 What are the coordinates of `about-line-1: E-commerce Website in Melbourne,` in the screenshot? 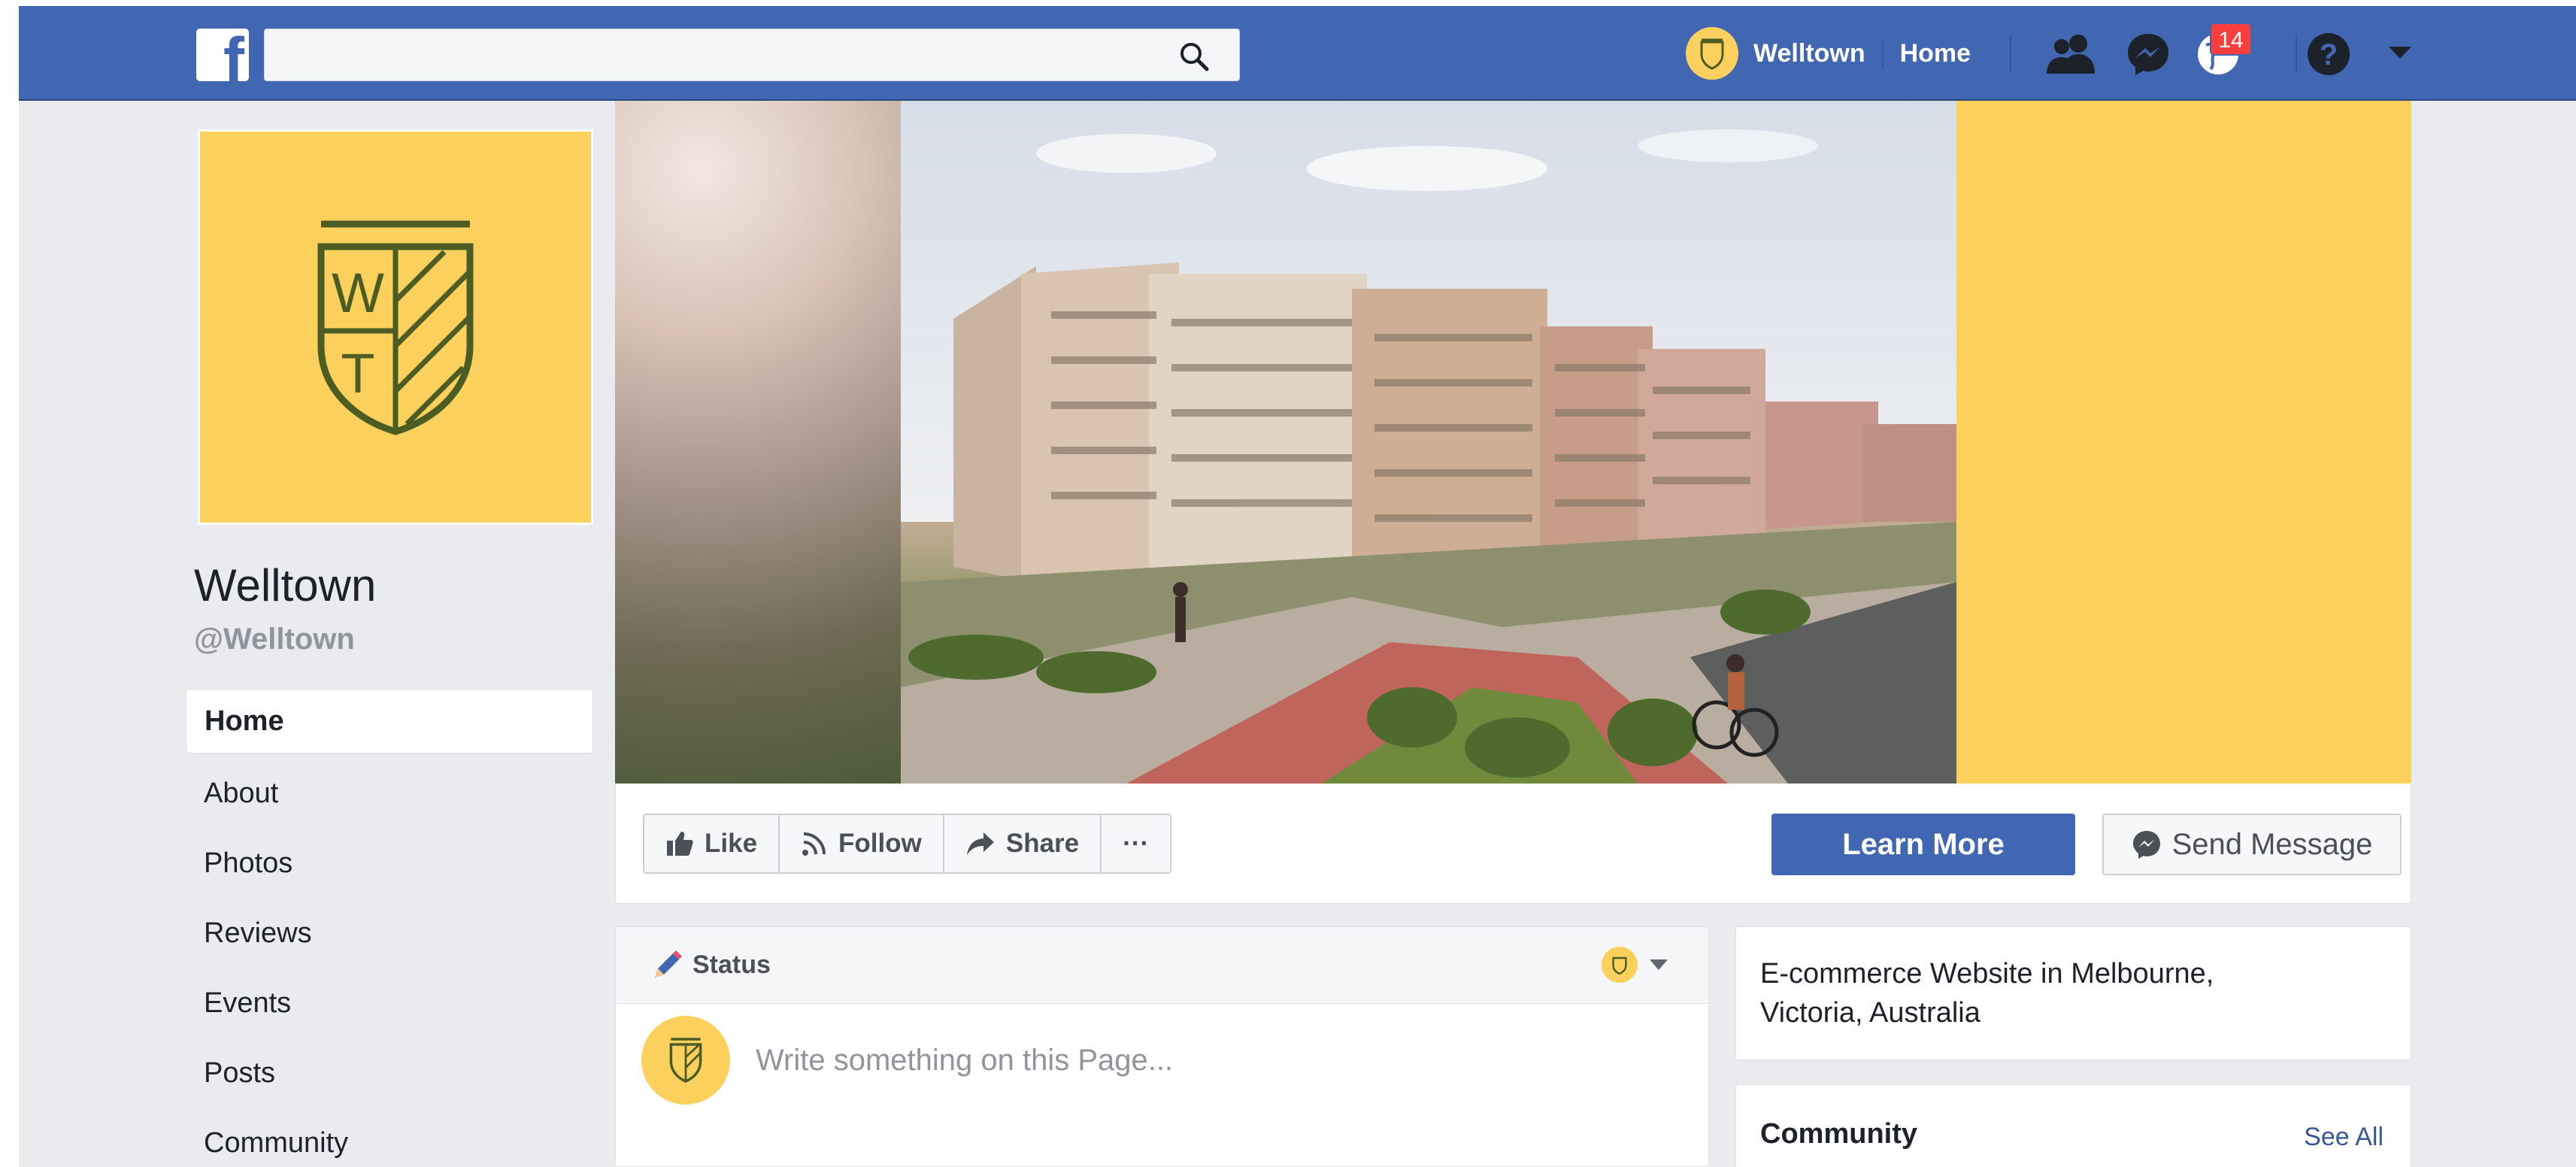 It's located at (1987, 974).